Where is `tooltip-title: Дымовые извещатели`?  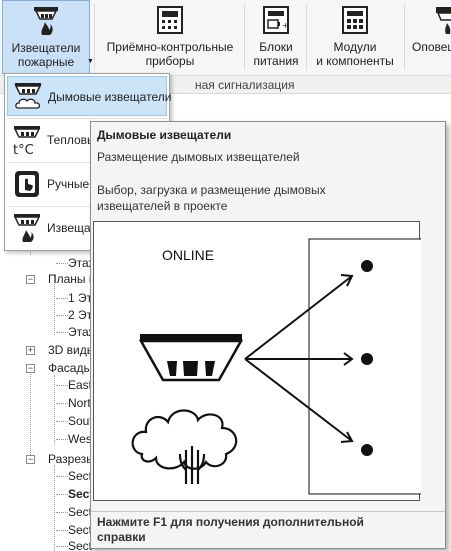 tooltip-title: Дымовые извещатели is located at coordinates (164, 135).